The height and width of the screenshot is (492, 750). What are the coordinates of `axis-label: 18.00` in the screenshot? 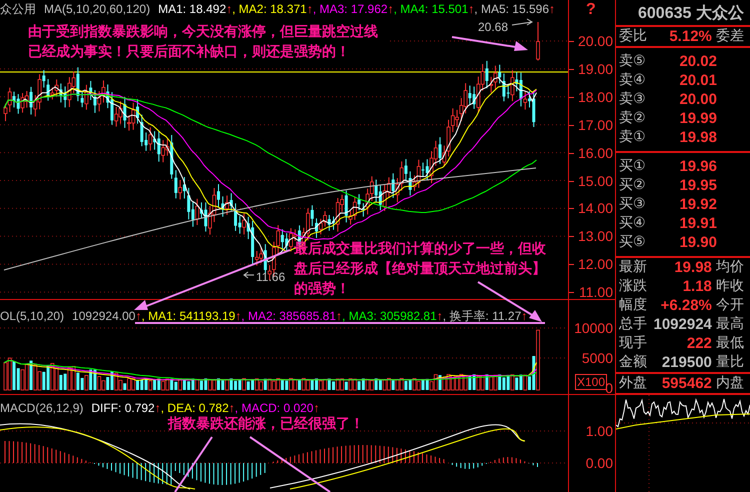 It's located at (595, 97).